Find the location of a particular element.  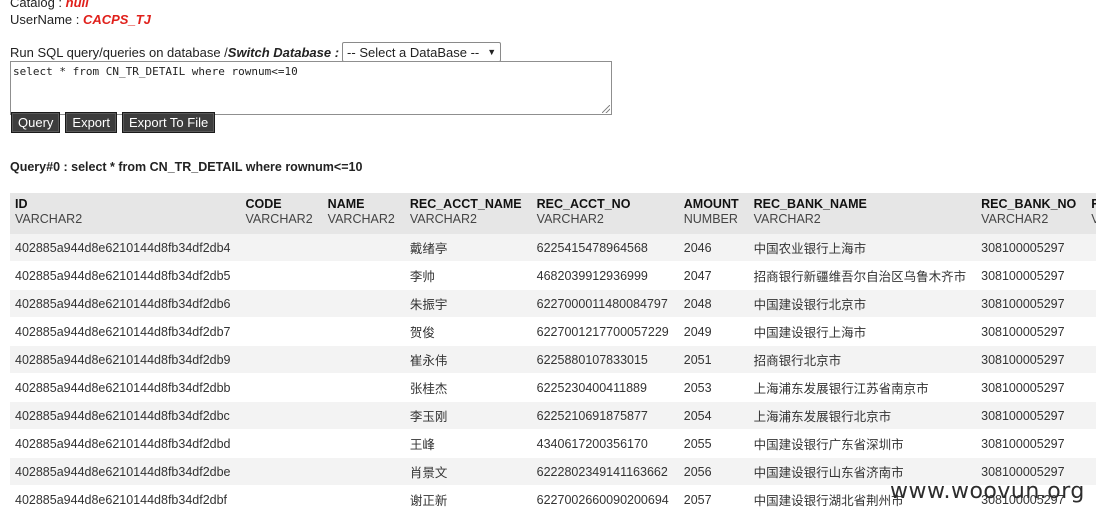

switch-database-label: Switch Database : is located at coordinates (283, 52).